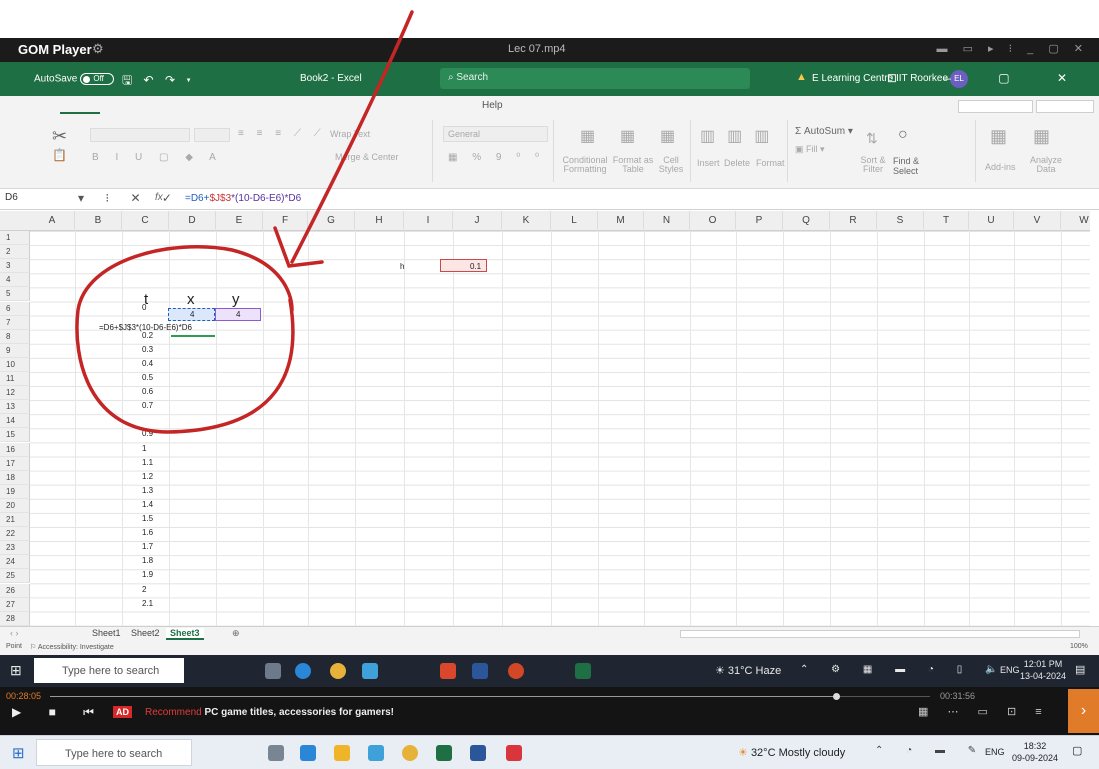 The width and height of the screenshot is (1099, 769). What do you see at coordinates (837, 696) in the screenshot?
I see `seek-handle` at bounding box center [837, 696].